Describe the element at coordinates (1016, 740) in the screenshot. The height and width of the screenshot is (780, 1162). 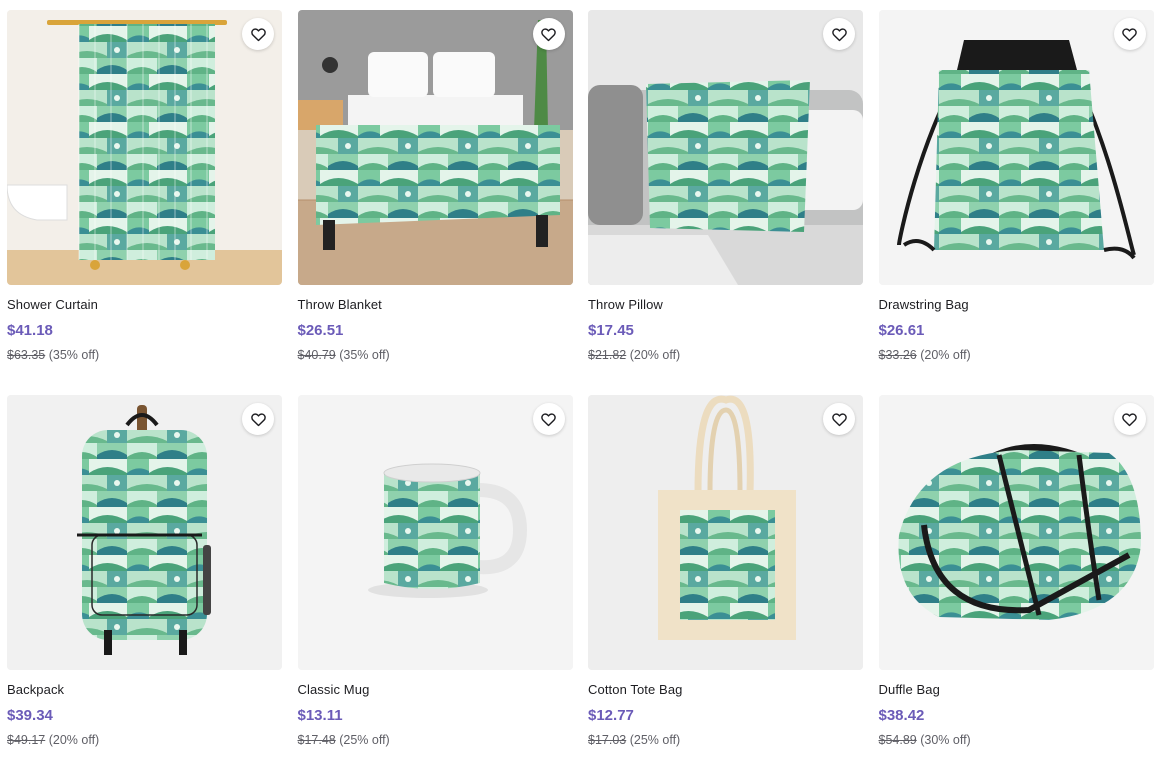
I see `price-details: $54.89 (30% off)` at that location.